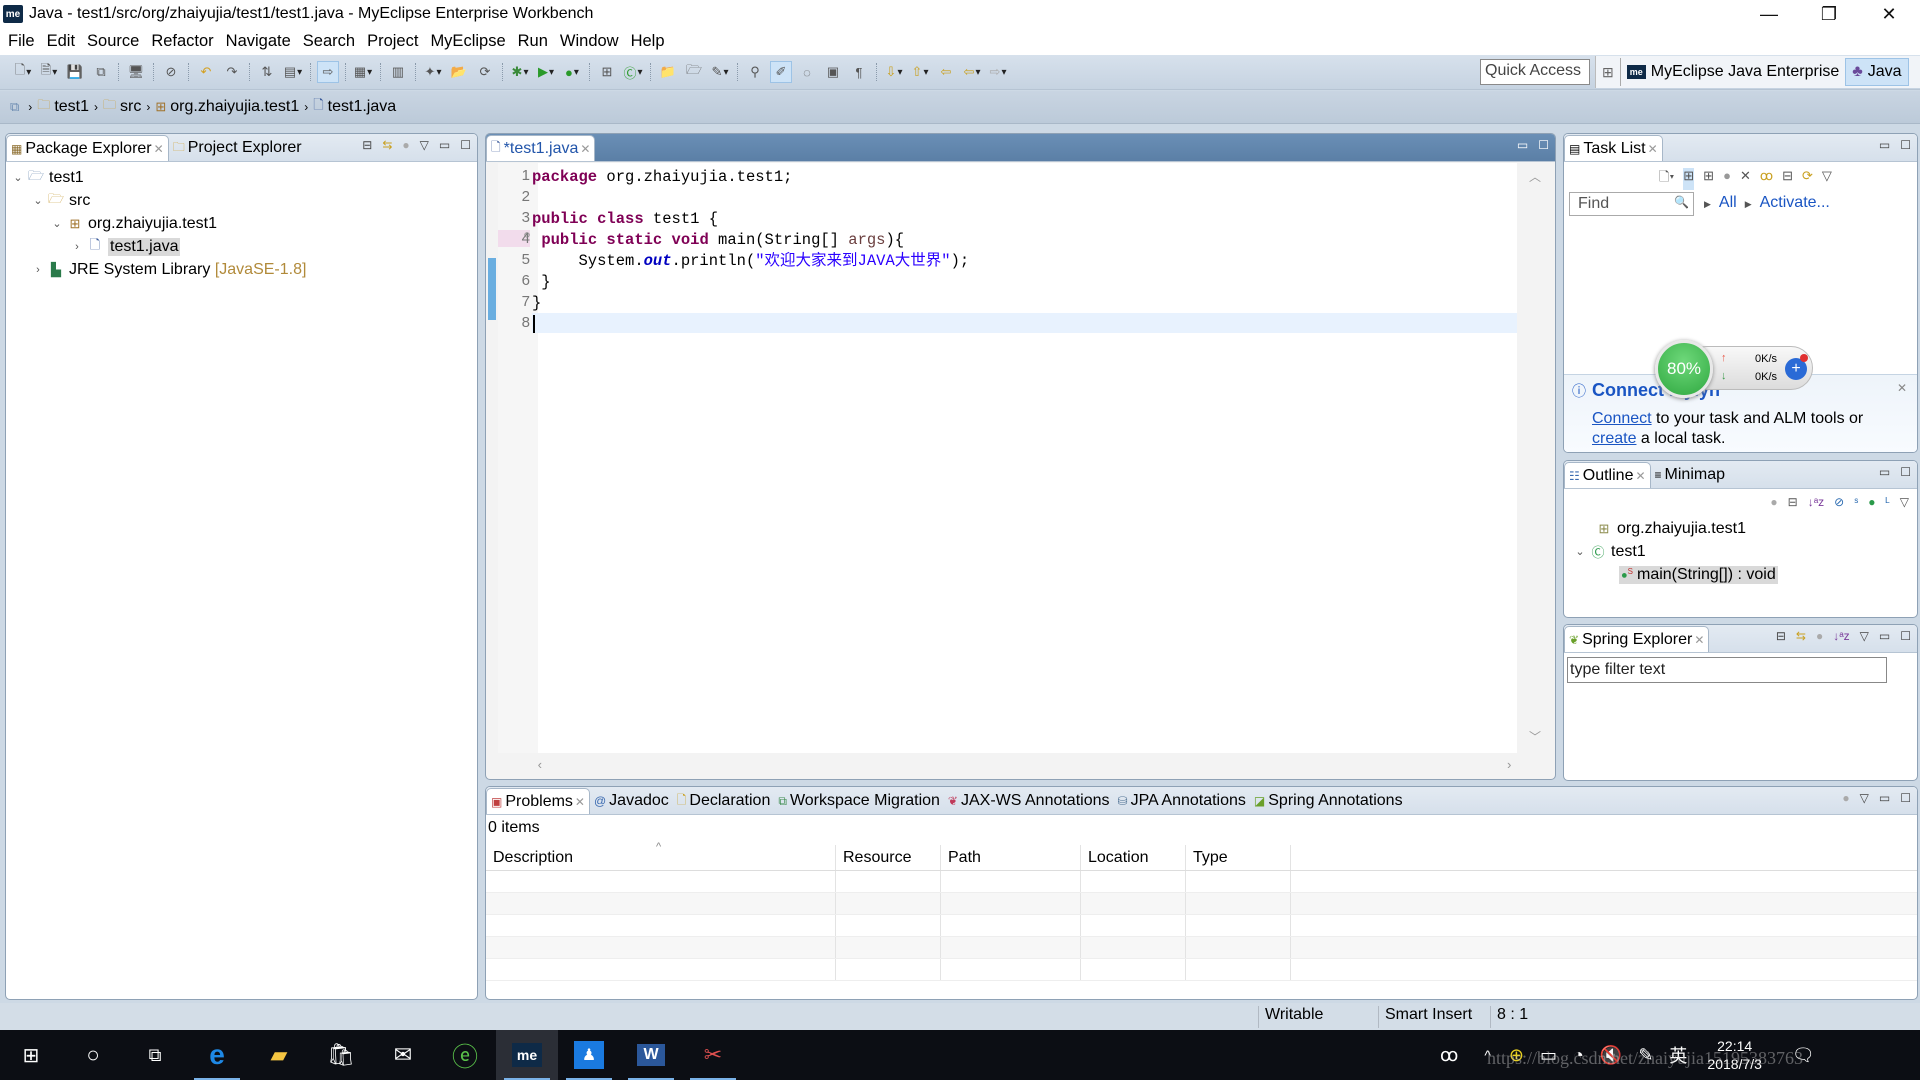 The image size is (1920, 1080). I want to click on link-with-editor-icon: ⇆, so click(387, 145).